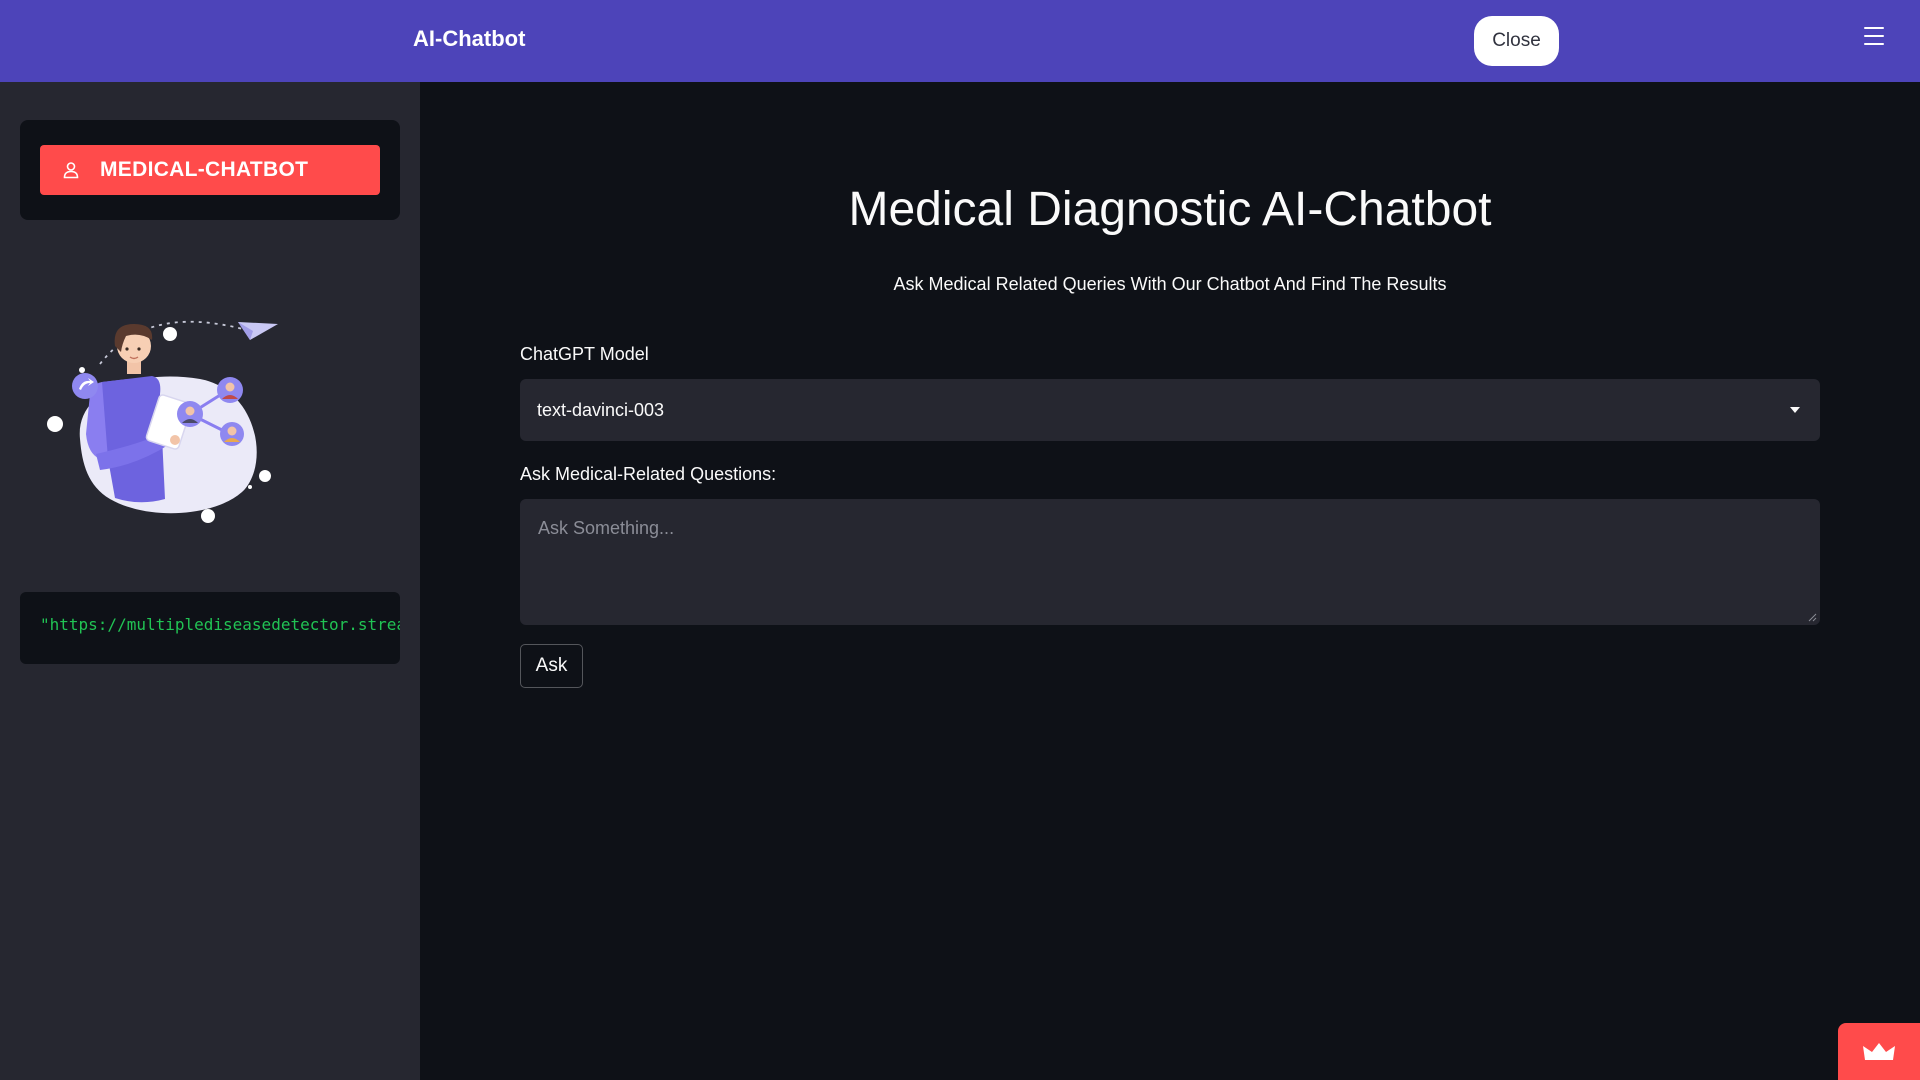  Describe the element at coordinates (551, 666) in the screenshot. I see `ask-button: Ask` at that location.